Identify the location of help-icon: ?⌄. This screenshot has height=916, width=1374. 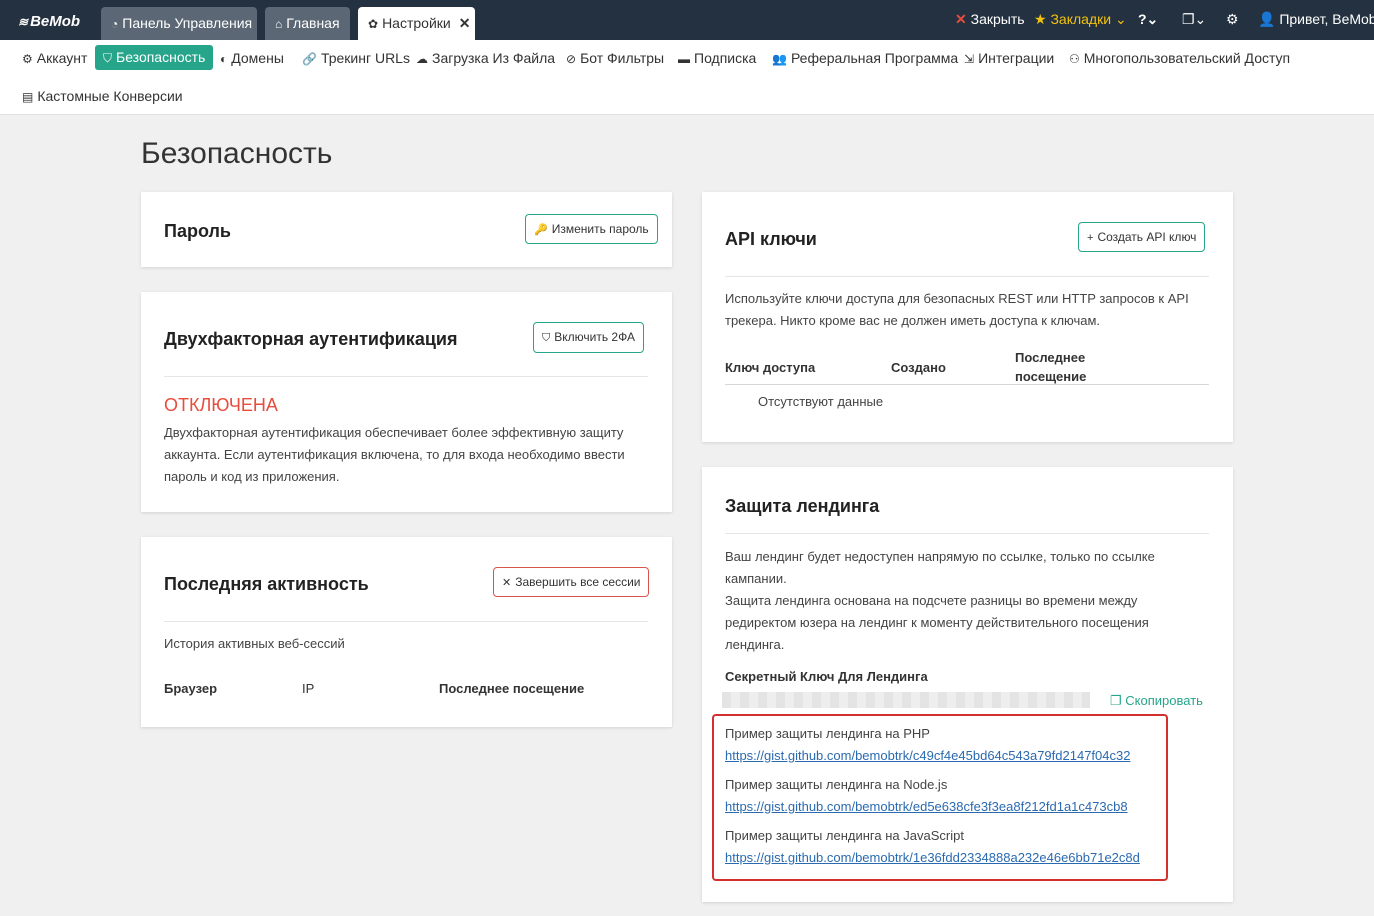
(1148, 19).